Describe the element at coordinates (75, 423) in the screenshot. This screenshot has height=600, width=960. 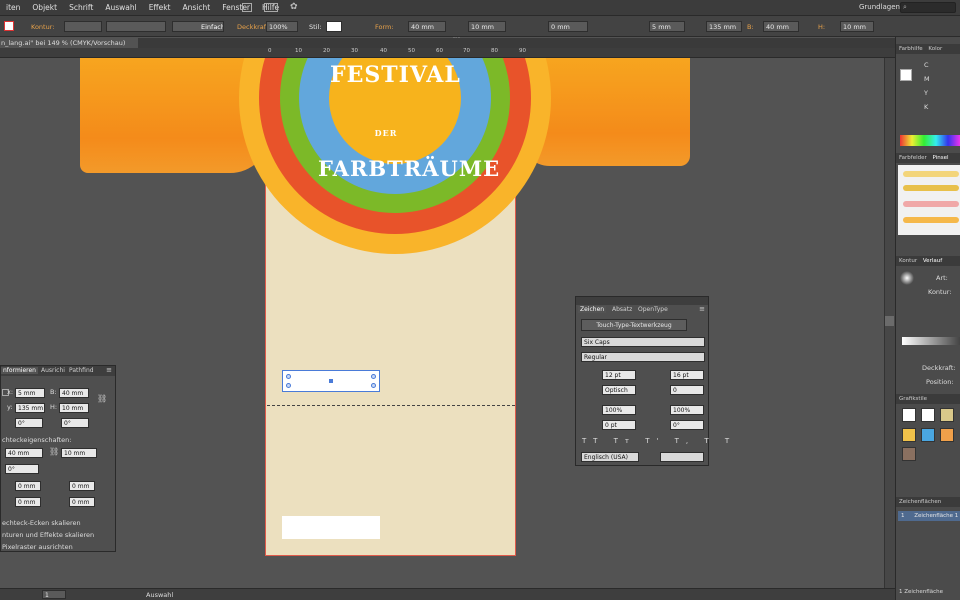
I see `shear-field: 0°` at that location.